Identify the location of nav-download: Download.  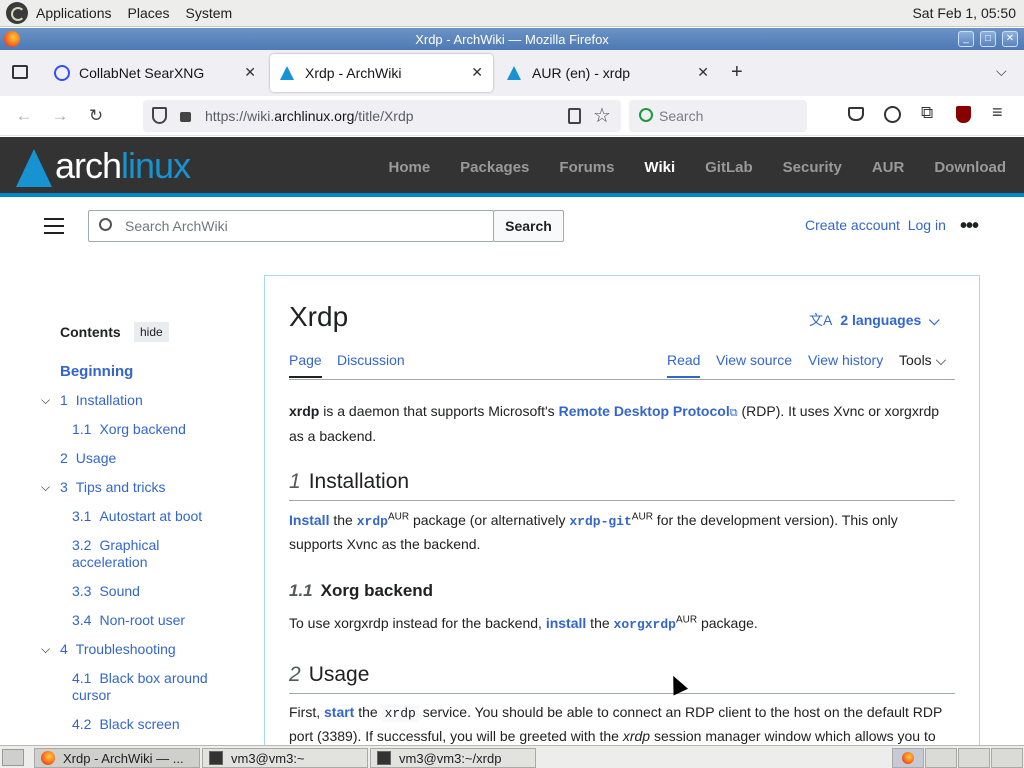
(970, 167).